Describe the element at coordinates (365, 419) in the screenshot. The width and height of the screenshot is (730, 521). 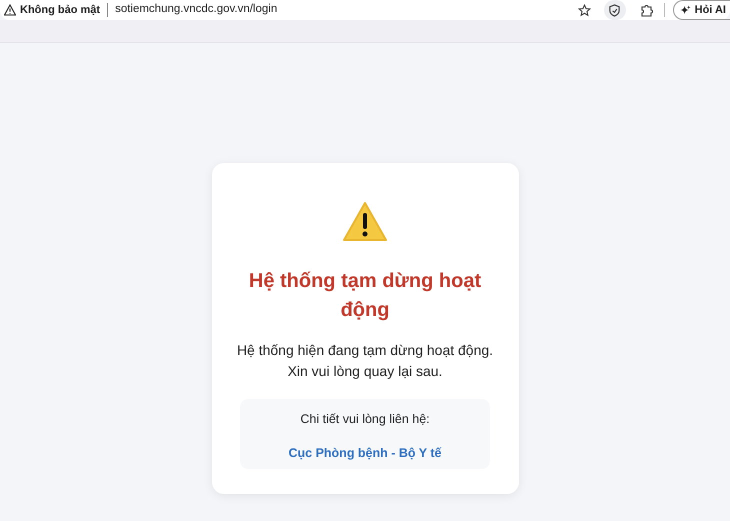
I see `contact-label: Chi tiết vui lòng liên hệ:` at that location.